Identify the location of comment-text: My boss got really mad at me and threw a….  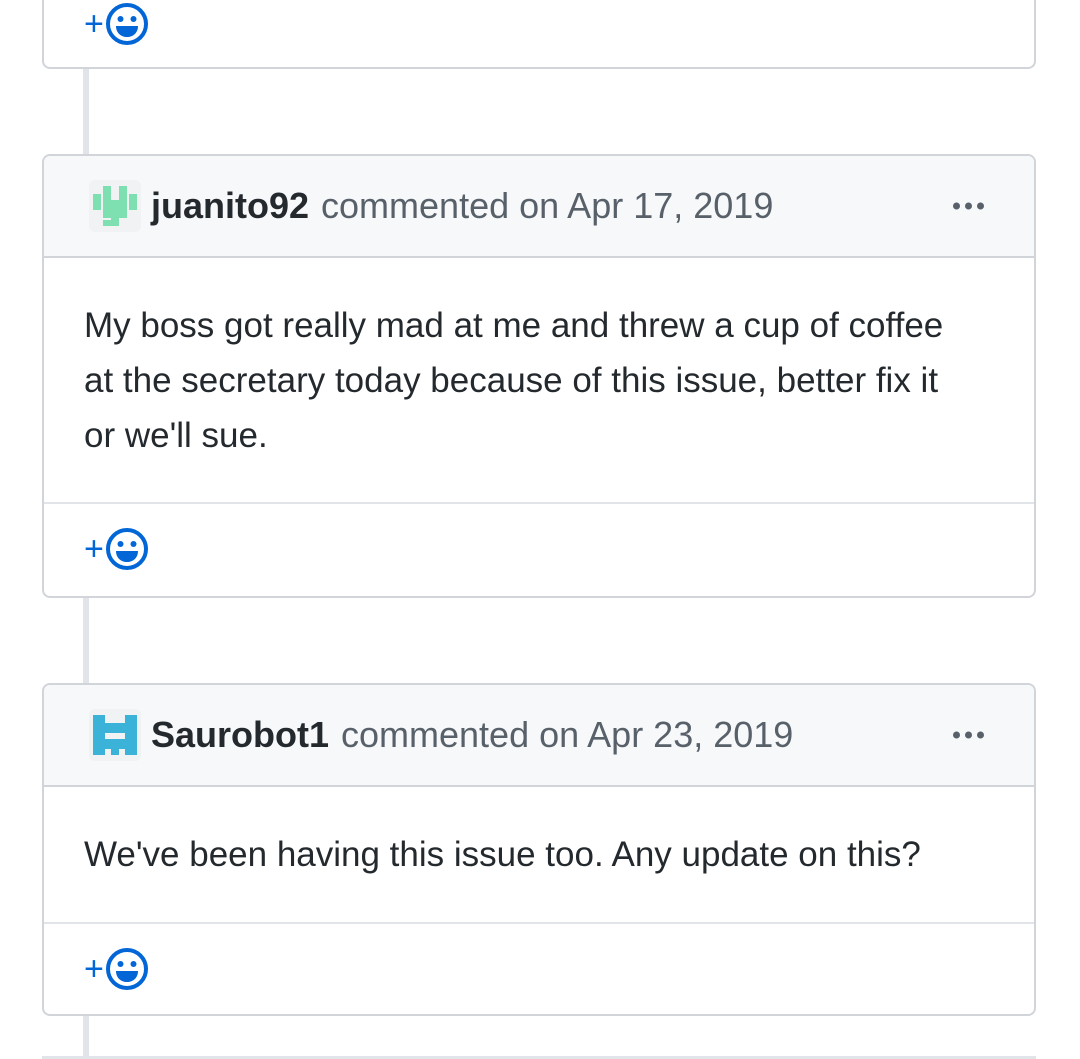
(514, 380).